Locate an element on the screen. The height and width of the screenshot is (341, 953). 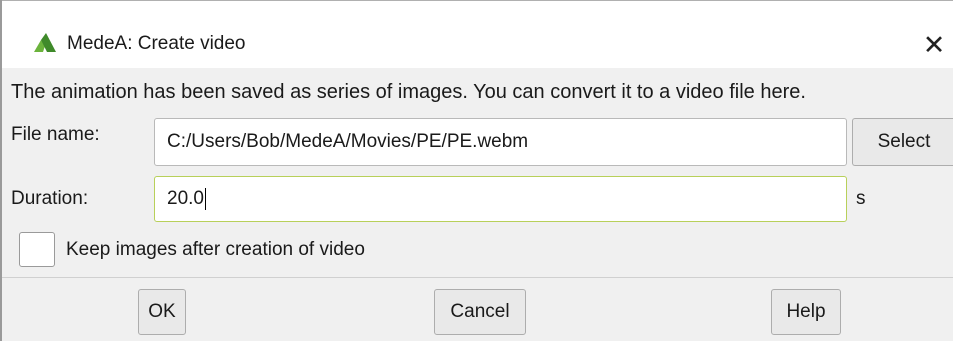
window-title: MedeA: Create video is located at coordinates (156, 43).